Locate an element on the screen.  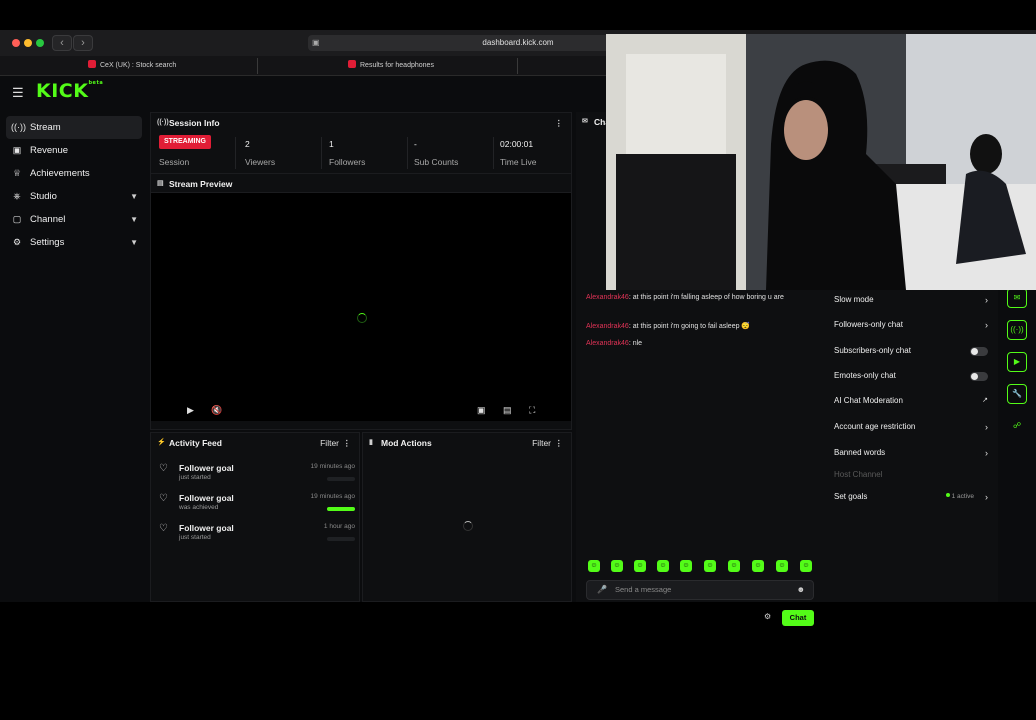
sidebar-item-achievements: ♕ Achievements is located at coordinates (74, 173).